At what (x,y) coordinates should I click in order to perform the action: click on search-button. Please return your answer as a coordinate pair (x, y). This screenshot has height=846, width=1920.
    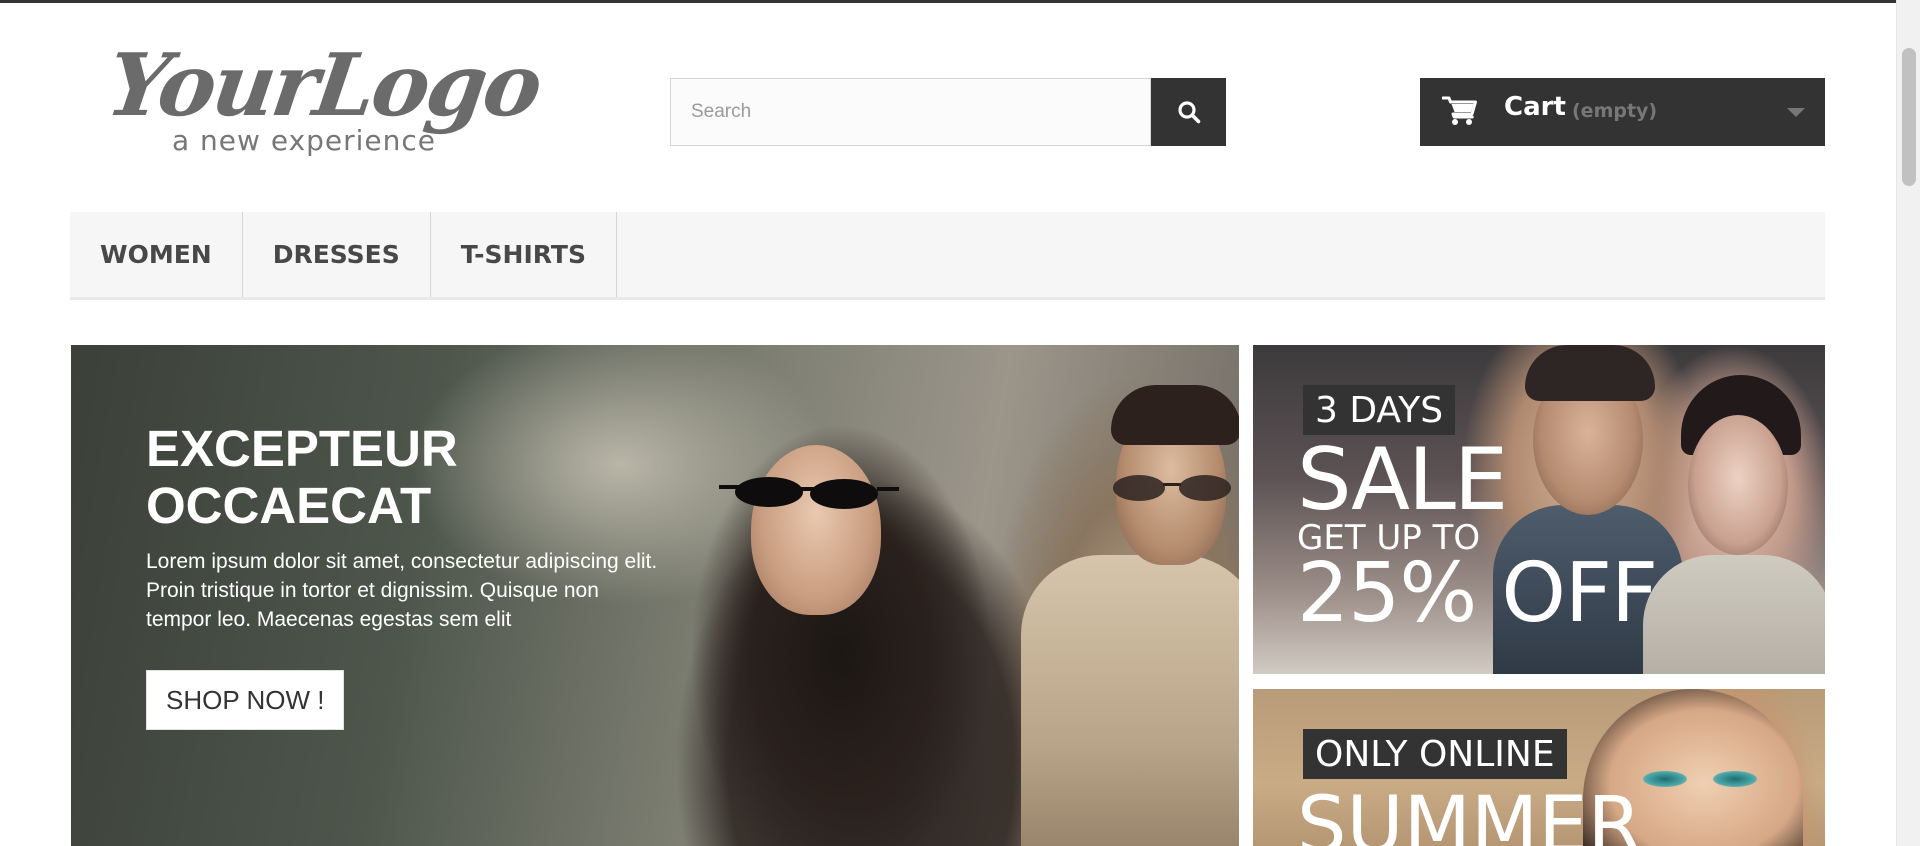
    Looking at the image, I should click on (1188, 112).